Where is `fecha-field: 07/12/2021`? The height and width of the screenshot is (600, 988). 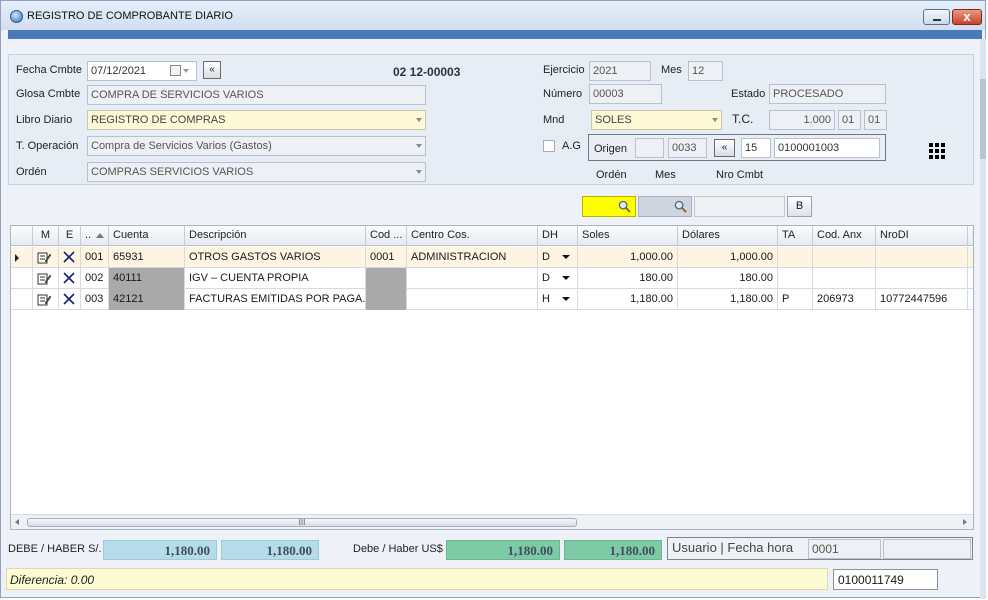 fecha-field: 07/12/2021 is located at coordinates (142, 71).